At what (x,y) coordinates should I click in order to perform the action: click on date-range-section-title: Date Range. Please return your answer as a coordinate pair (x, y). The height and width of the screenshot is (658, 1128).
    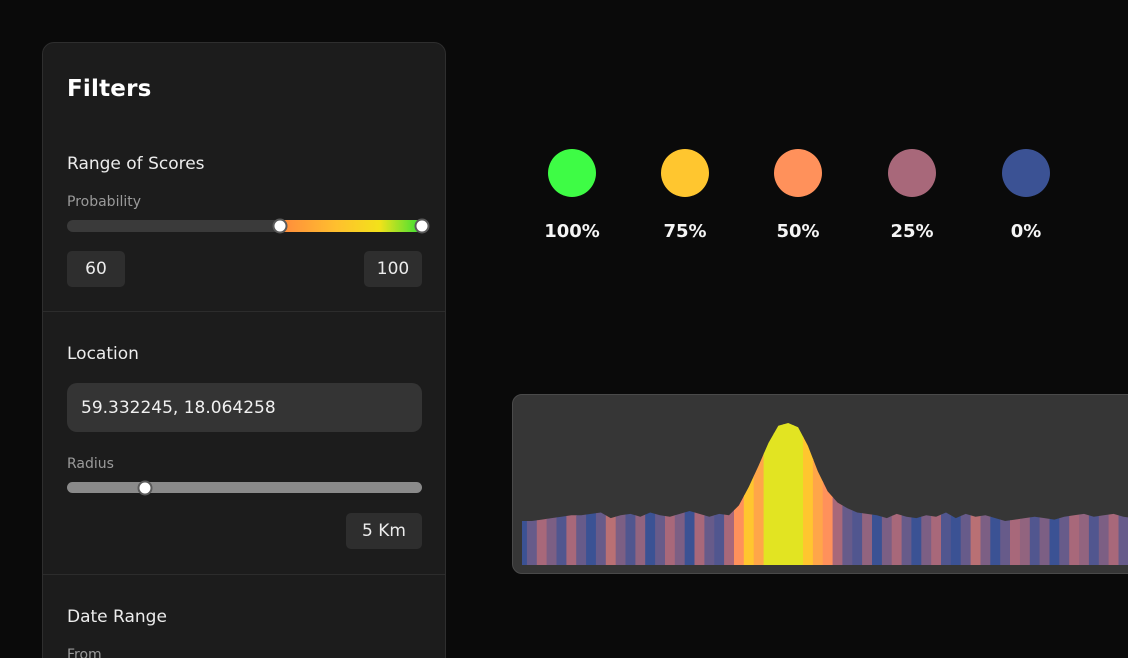
    Looking at the image, I should click on (117, 617).